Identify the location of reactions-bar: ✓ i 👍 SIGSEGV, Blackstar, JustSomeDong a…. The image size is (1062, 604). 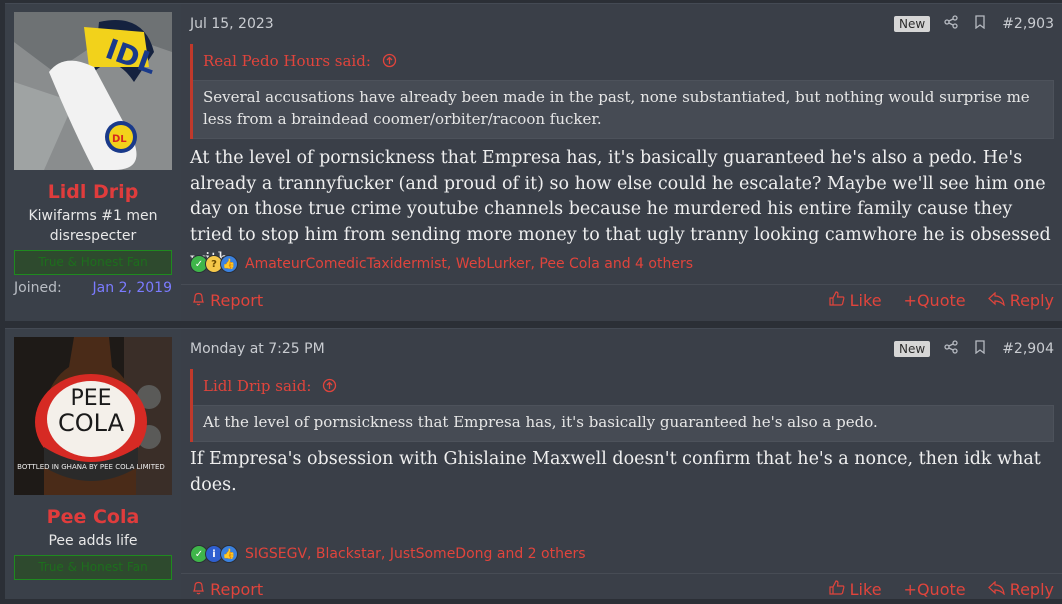
(388, 554).